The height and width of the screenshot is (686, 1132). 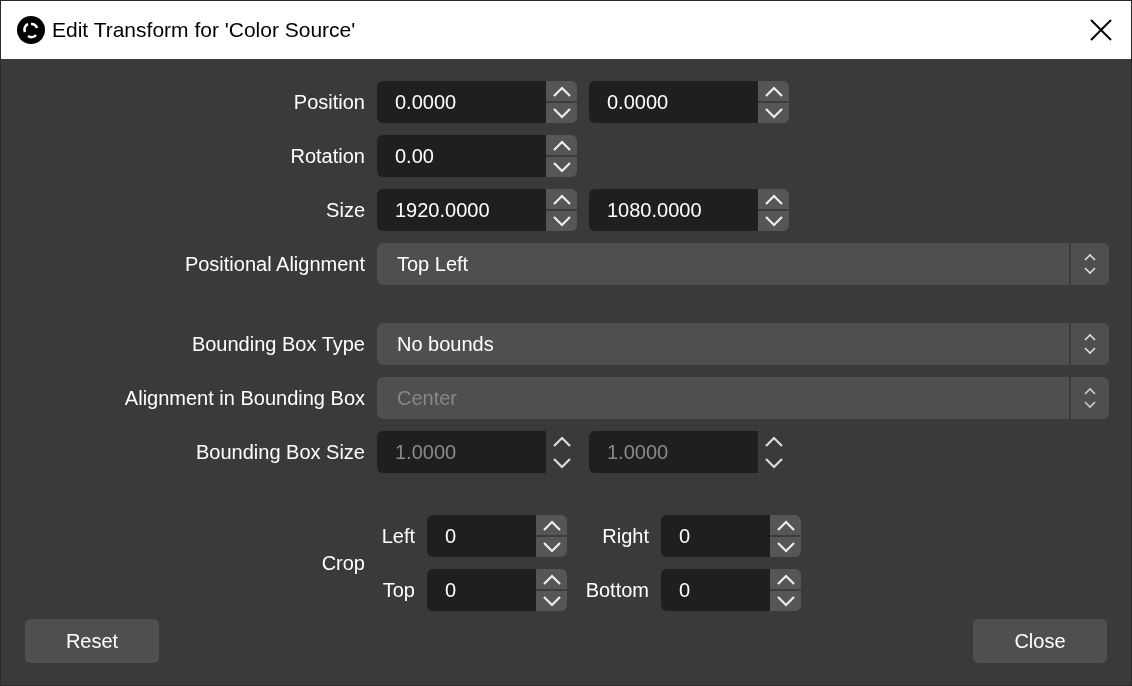 What do you see at coordinates (278, 344) in the screenshot?
I see `field-label: Bounding Box Type` at bounding box center [278, 344].